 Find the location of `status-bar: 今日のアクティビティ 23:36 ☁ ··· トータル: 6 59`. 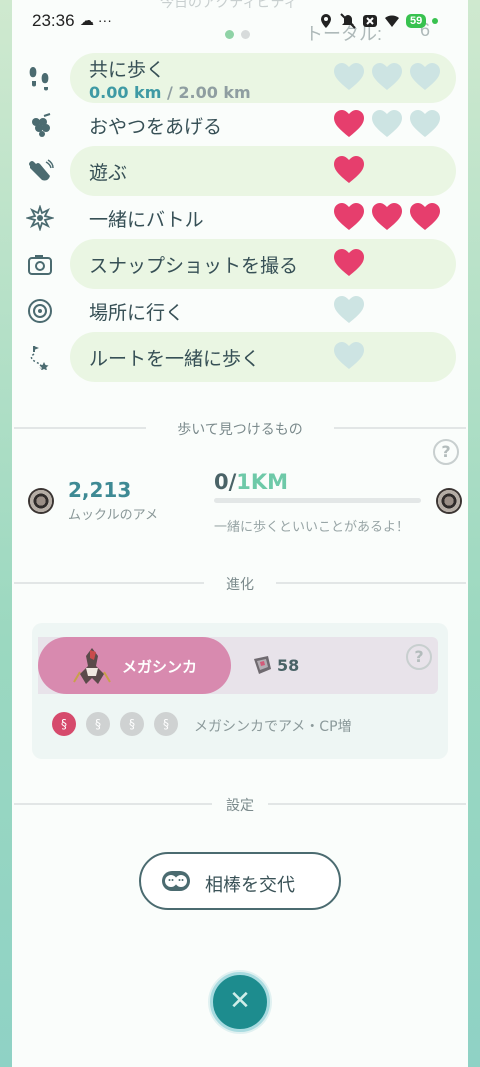

status-bar: 今日のアクティビティ 23:36 ☁ ··· トータル: 6 59 is located at coordinates (240, 22).